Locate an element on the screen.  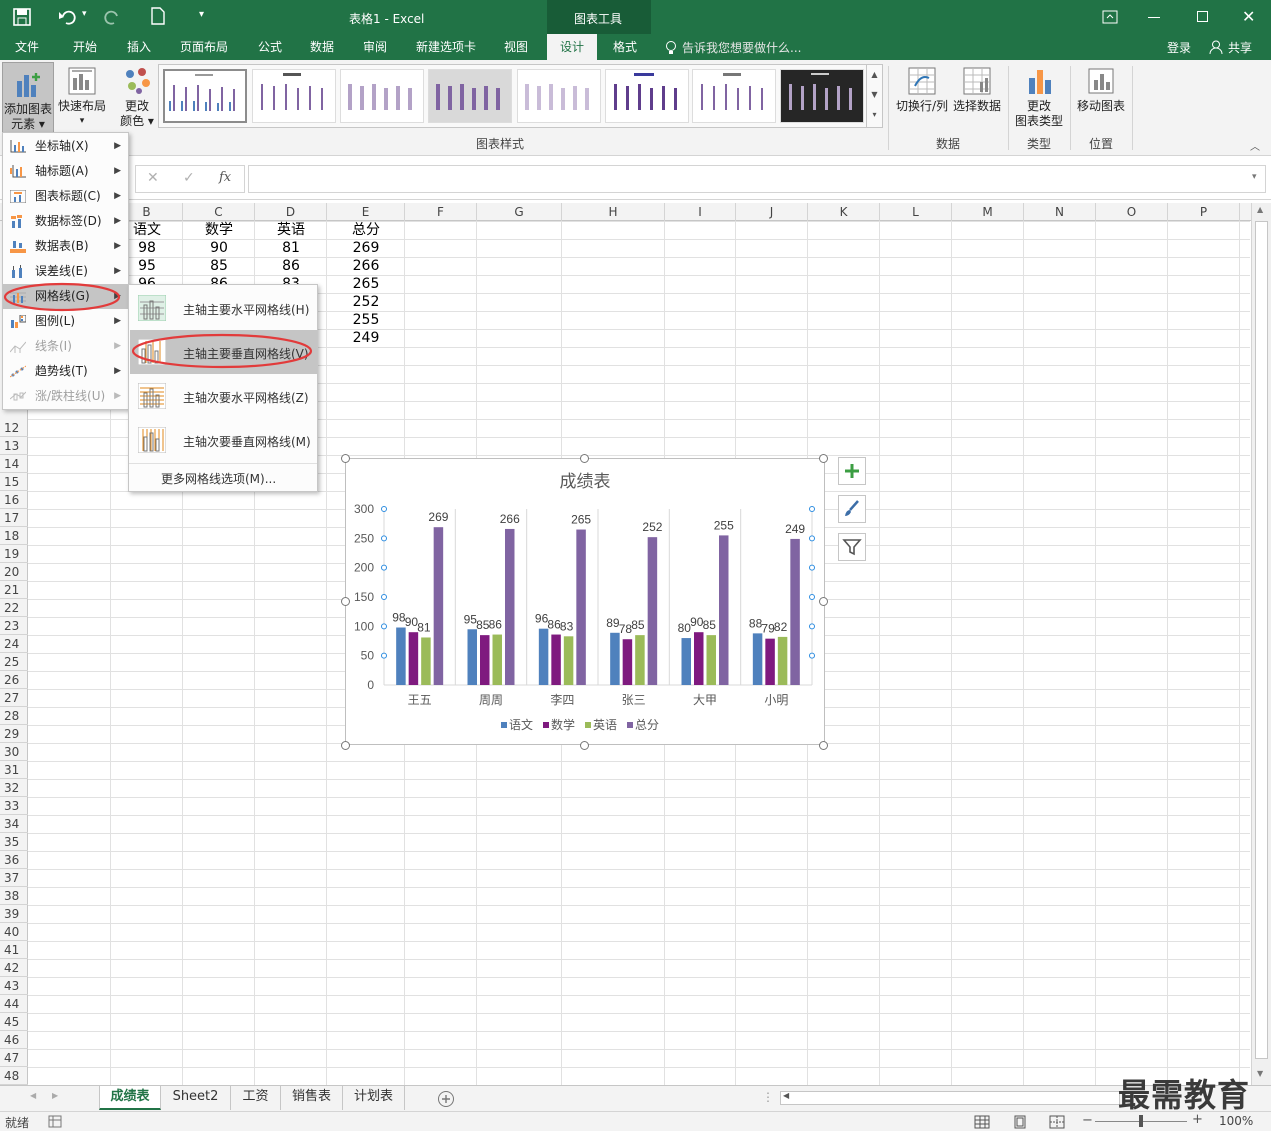
row-header-31: 31 is located at coordinates (14, 770).